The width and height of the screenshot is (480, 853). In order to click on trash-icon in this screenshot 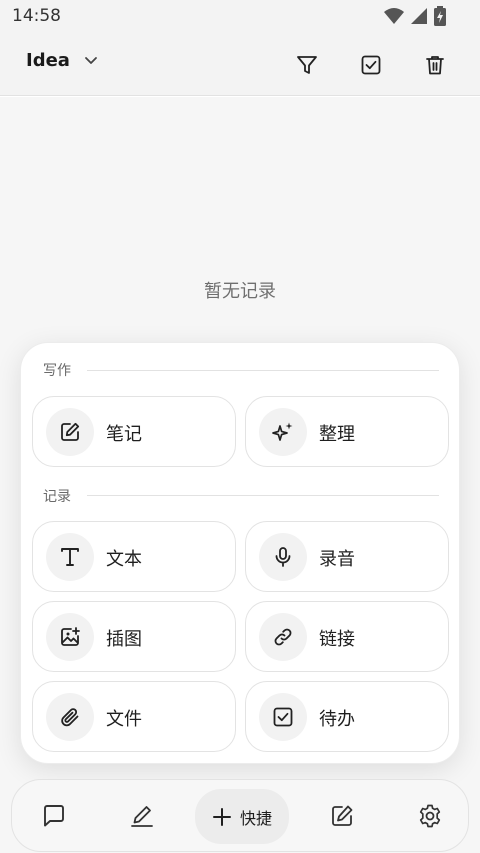, I will do `click(435, 65)`.